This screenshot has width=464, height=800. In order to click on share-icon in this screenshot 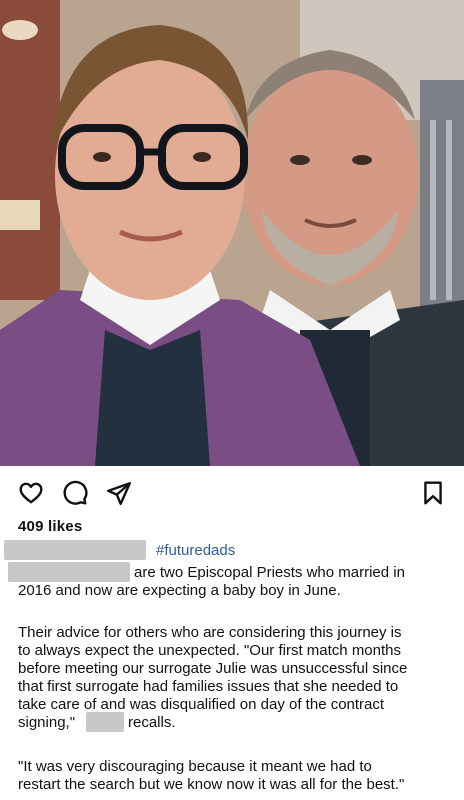, I will do `click(119, 493)`.